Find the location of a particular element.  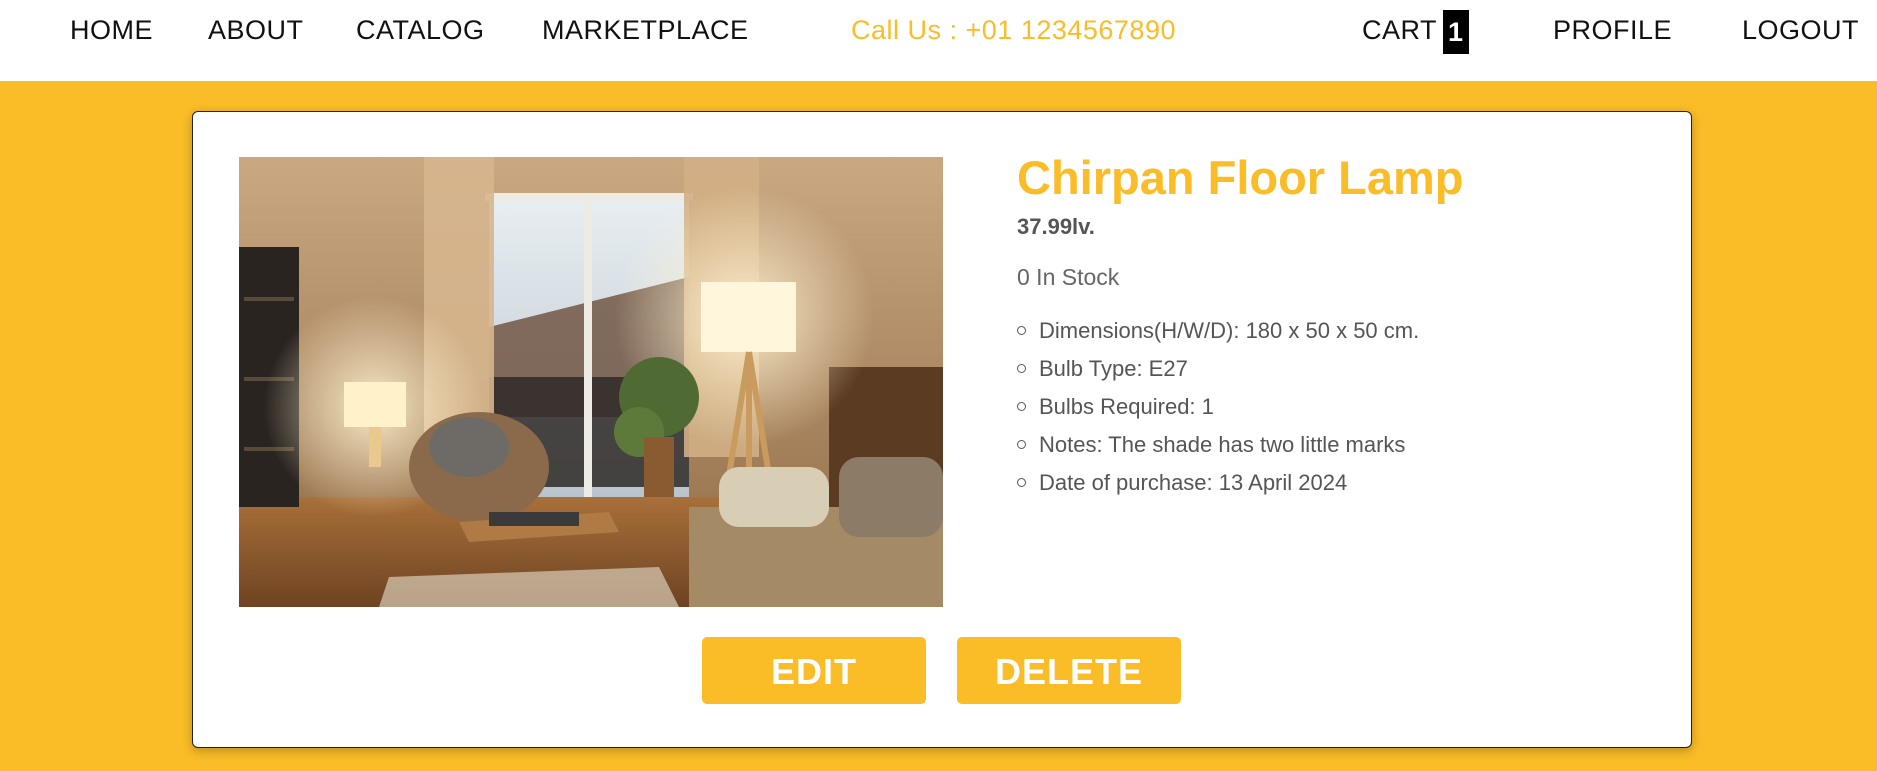

cart-label: CART is located at coordinates (1400, 30).